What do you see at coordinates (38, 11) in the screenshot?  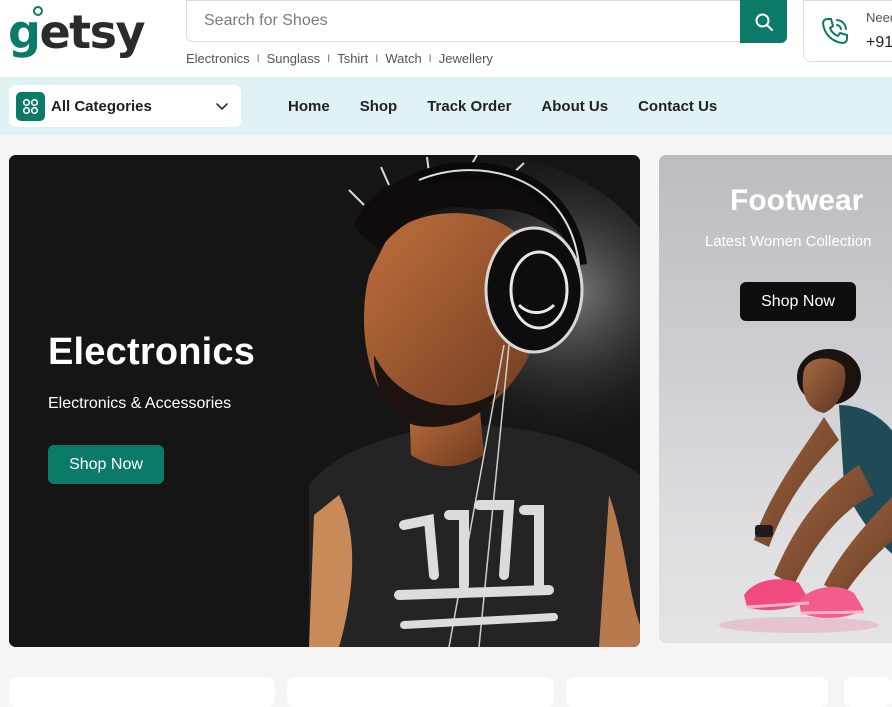 I see `logo-dot` at bounding box center [38, 11].